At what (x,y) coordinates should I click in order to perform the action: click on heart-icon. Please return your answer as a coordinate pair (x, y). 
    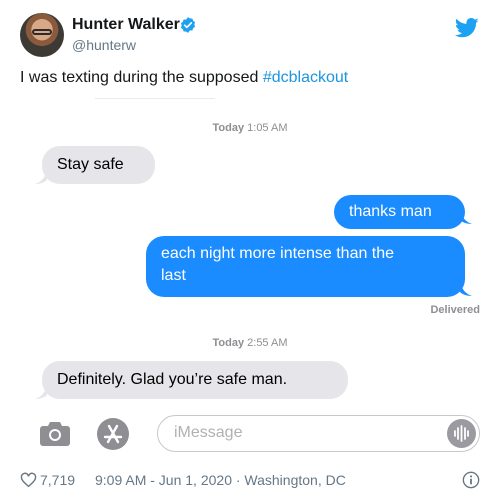
    Looking at the image, I should click on (28, 480).